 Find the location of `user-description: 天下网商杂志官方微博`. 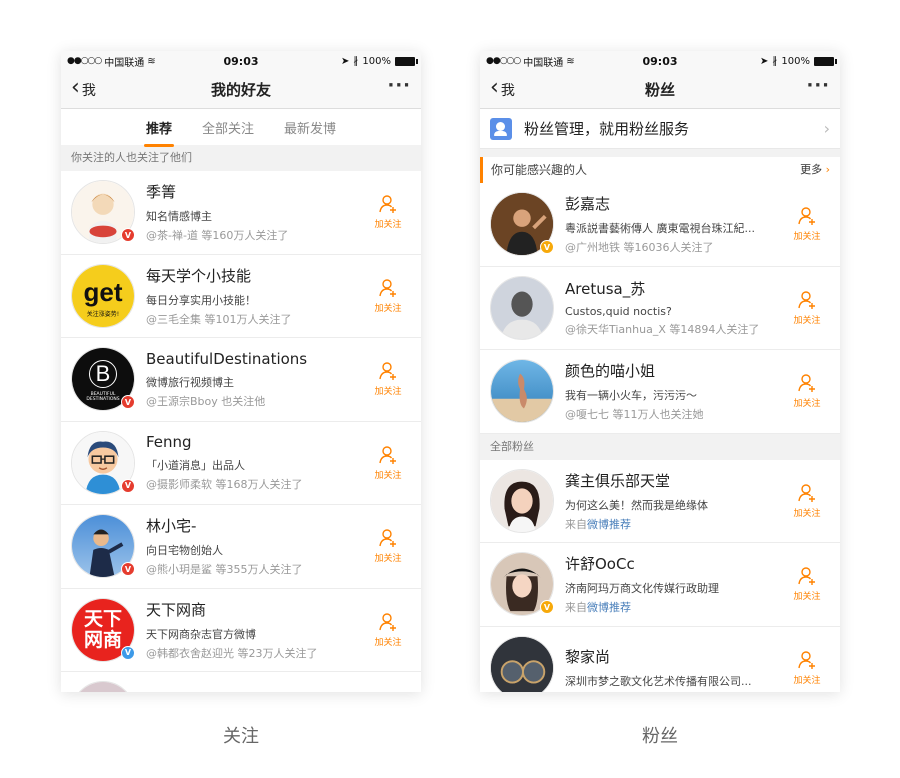

user-description: 天下网商杂志官方微博 is located at coordinates (201, 634).